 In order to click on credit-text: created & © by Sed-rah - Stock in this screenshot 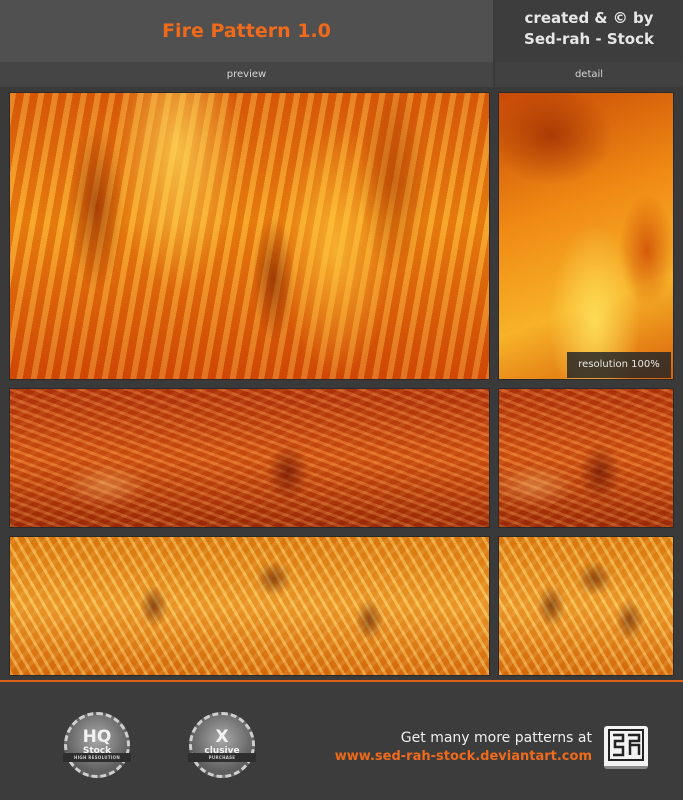, I will do `click(589, 29)`.